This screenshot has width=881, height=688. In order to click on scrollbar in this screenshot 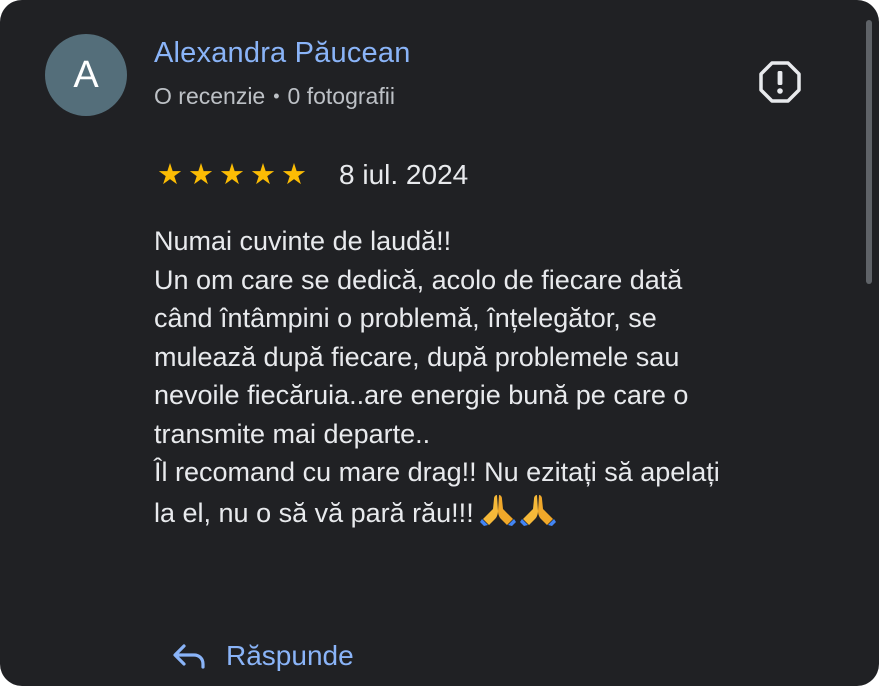, I will do `click(869, 152)`.